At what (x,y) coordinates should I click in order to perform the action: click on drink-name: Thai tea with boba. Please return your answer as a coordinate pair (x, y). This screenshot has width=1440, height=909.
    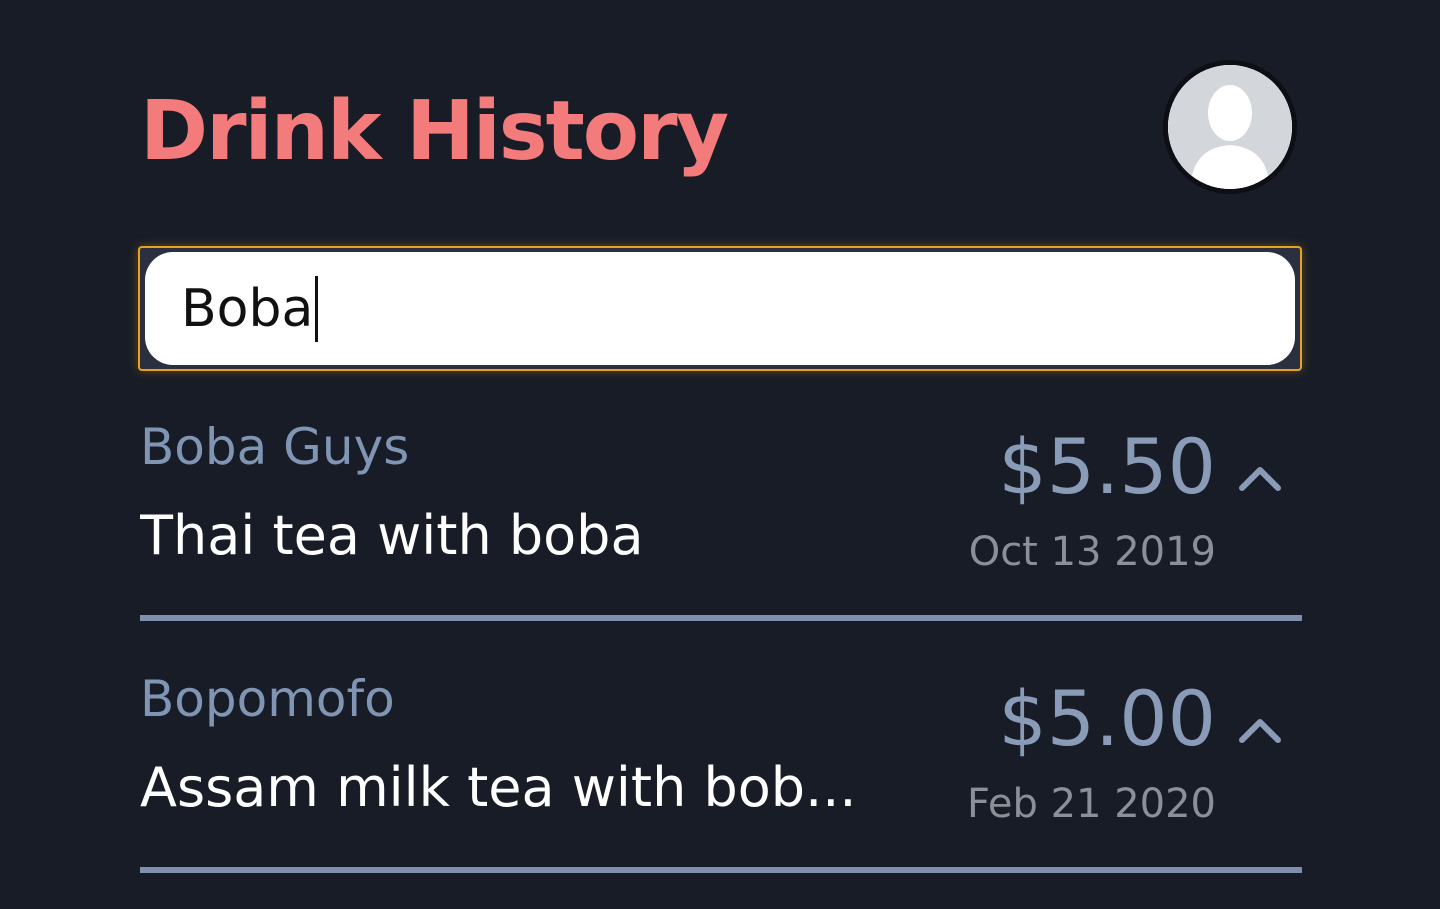
    Looking at the image, I should click on (392, 535).